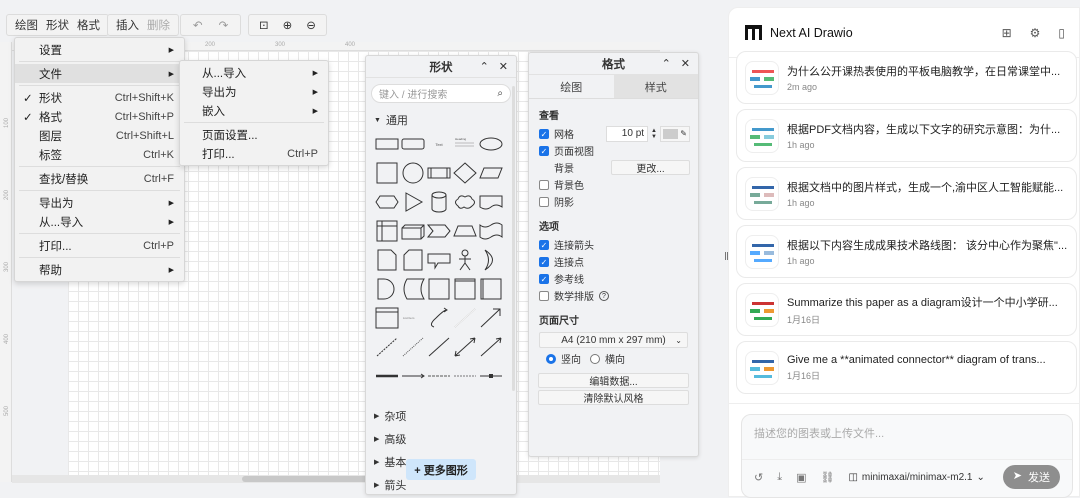  I want to click on shapes-scrollbar, so click(513, 238).